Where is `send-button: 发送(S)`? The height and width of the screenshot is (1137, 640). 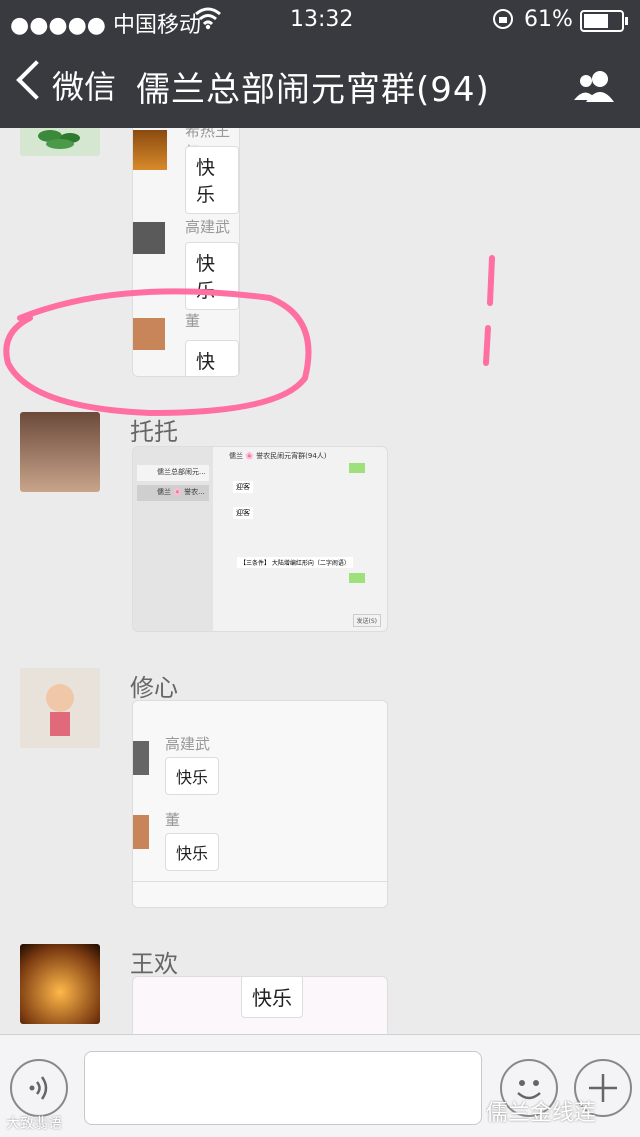
send-button: 发送(S) is located at coordinates (366, 620).